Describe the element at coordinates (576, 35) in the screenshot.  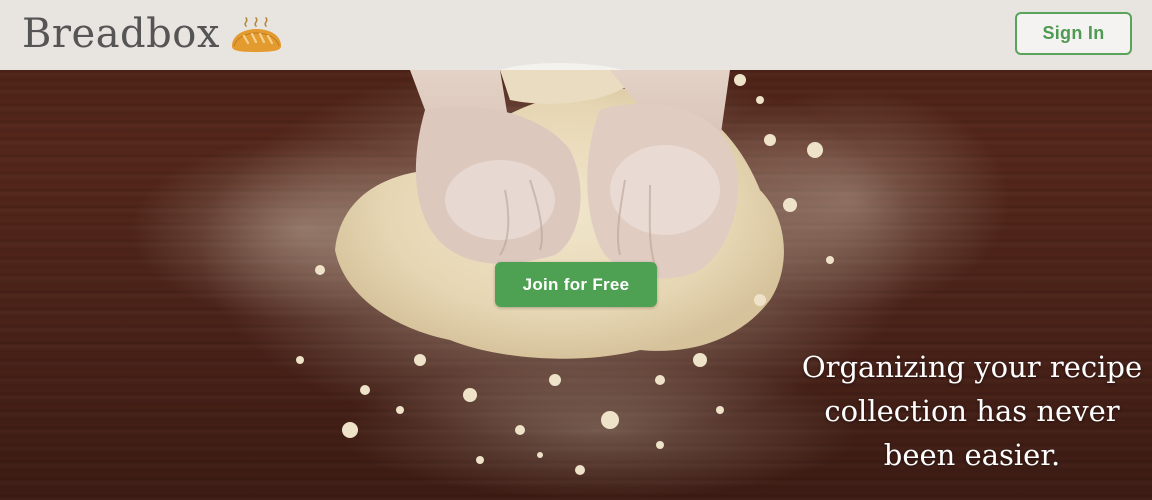
I see `site-header: Breadbox Sign In` at that location.